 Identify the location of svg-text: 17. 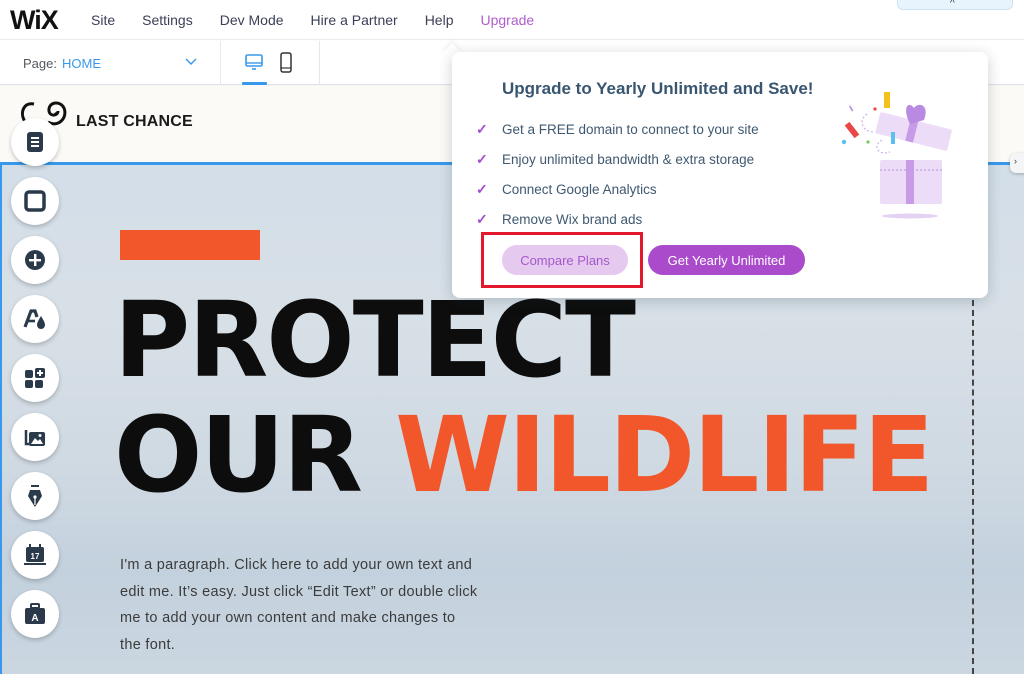
(35, 556).